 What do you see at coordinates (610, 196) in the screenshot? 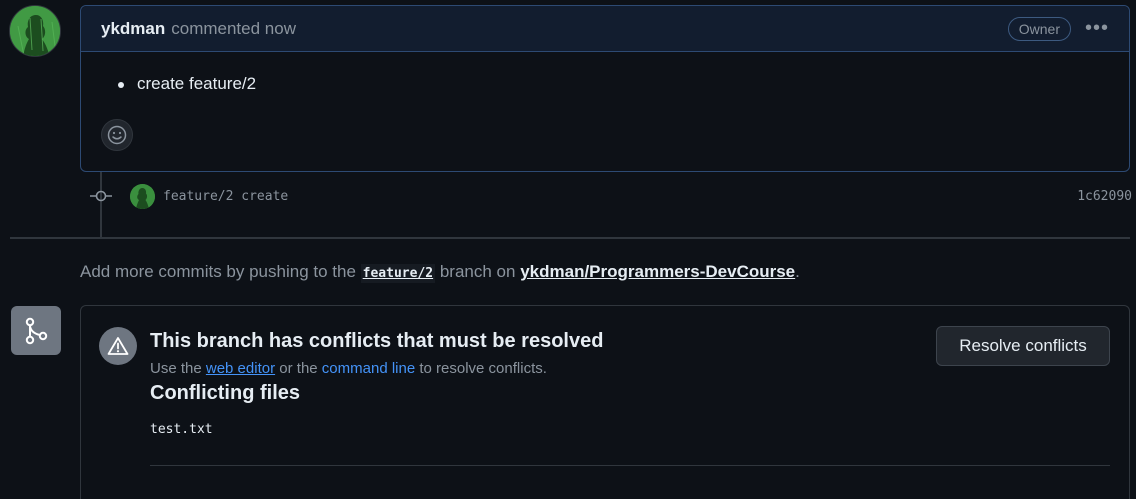
I see `commit-row: feature/2 create 1c62090` at bounding box center [610, 196].